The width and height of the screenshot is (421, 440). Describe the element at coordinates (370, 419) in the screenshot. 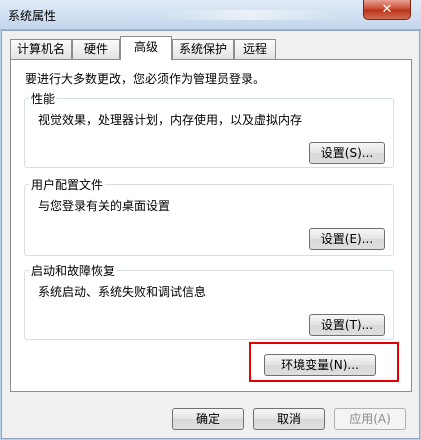

I see `apply-button: 应用(A)` at that location.